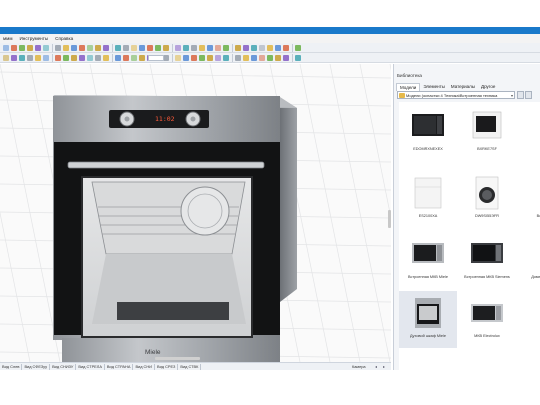  Describe the element at coordinates (487, 260) in the screenshot. I see `library-item: Встроенная МКВ Siemens` at that location.